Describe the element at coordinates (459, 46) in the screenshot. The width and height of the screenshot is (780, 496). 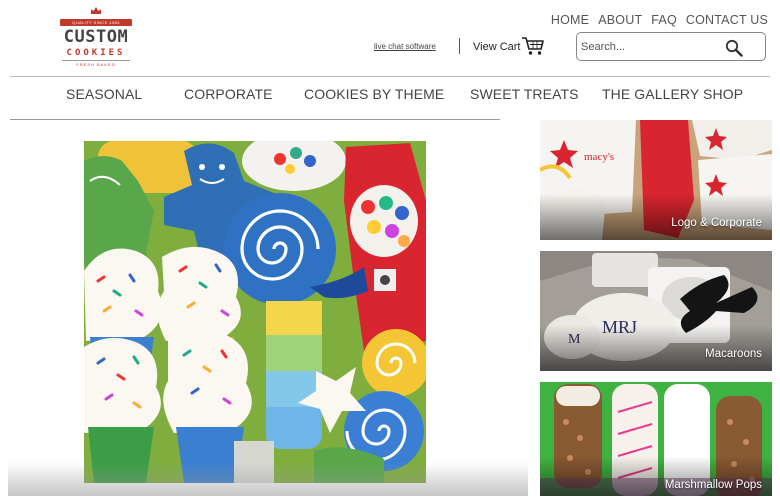
I see `header-divider` at that location.